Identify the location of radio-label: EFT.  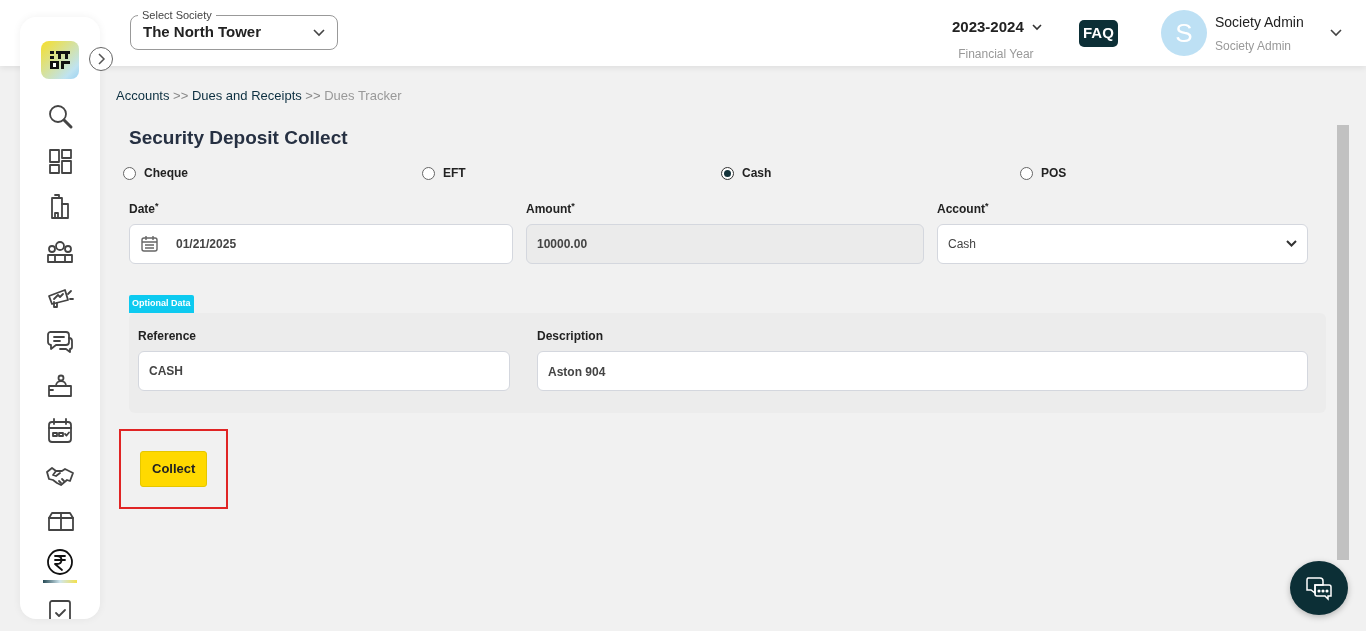
(454, 173).